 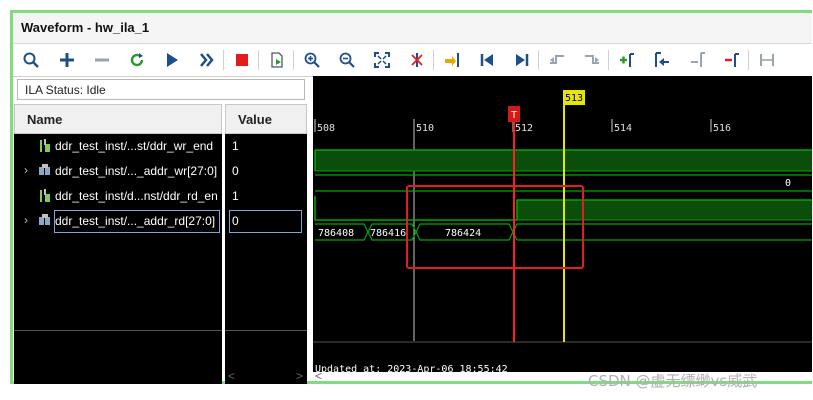 I want to click on window-titlebar: Waveform - hw_ila_1, so click(x=412, y=28).